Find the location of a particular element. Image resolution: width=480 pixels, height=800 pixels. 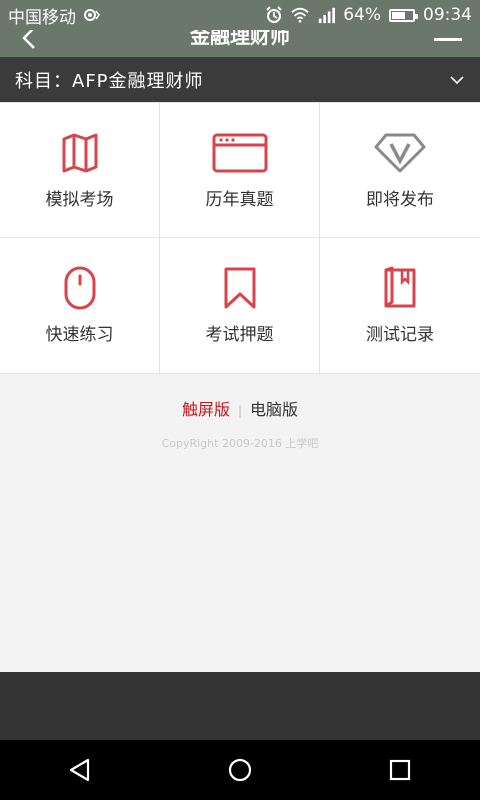

grid-item-past-papers: 历年真题 is located at coordinates (240, 170).